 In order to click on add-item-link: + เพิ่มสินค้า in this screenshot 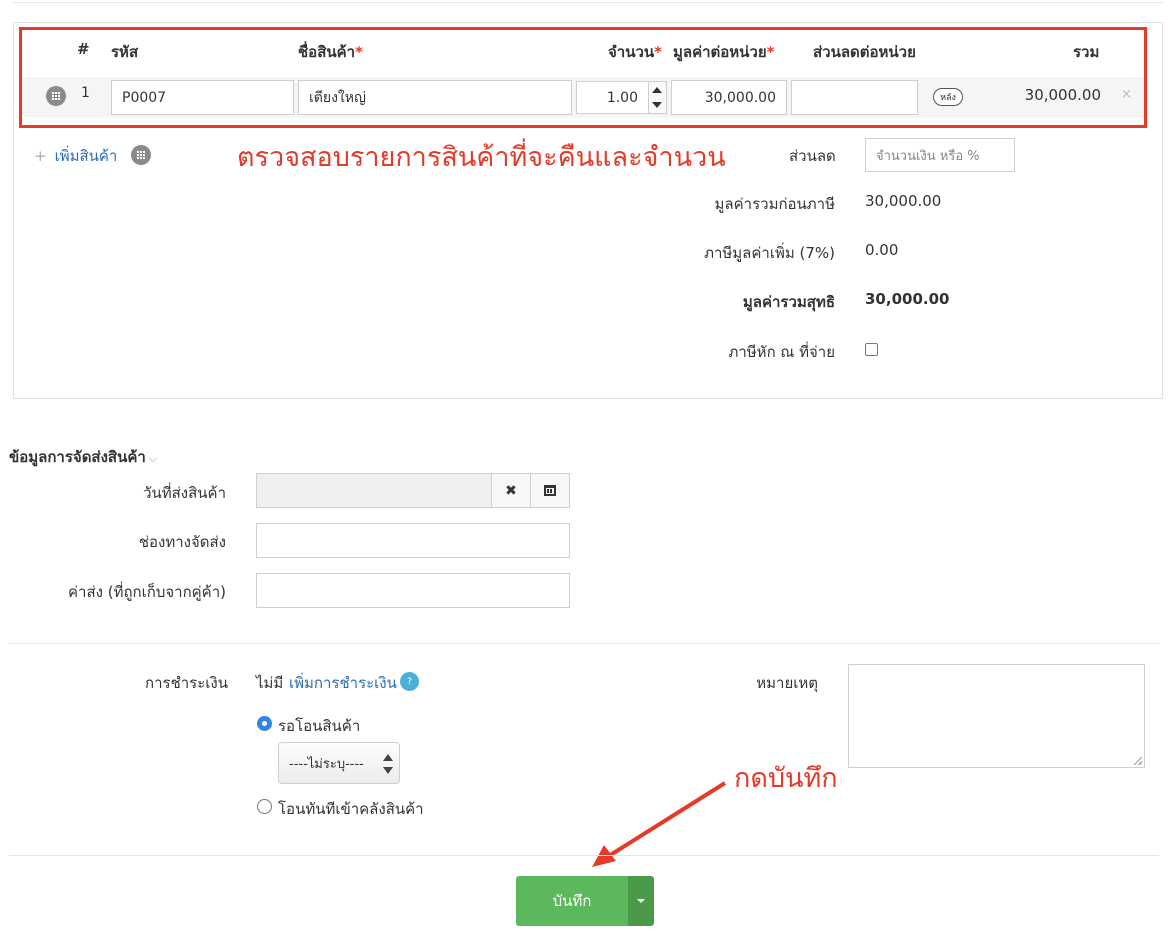, I will do `click(75, 156)`.